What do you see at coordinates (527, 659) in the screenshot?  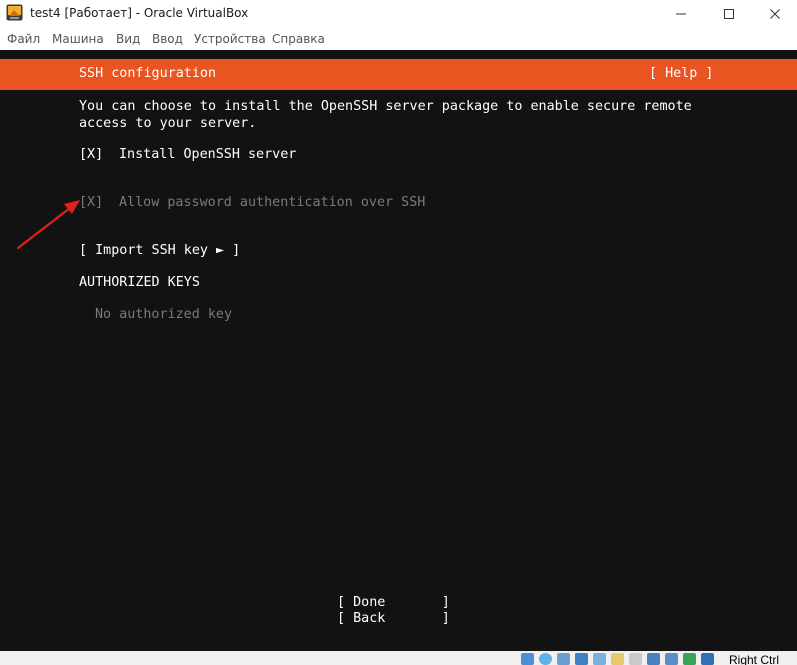 I see `hard-disk-icon` at bounding box center [527, 659].